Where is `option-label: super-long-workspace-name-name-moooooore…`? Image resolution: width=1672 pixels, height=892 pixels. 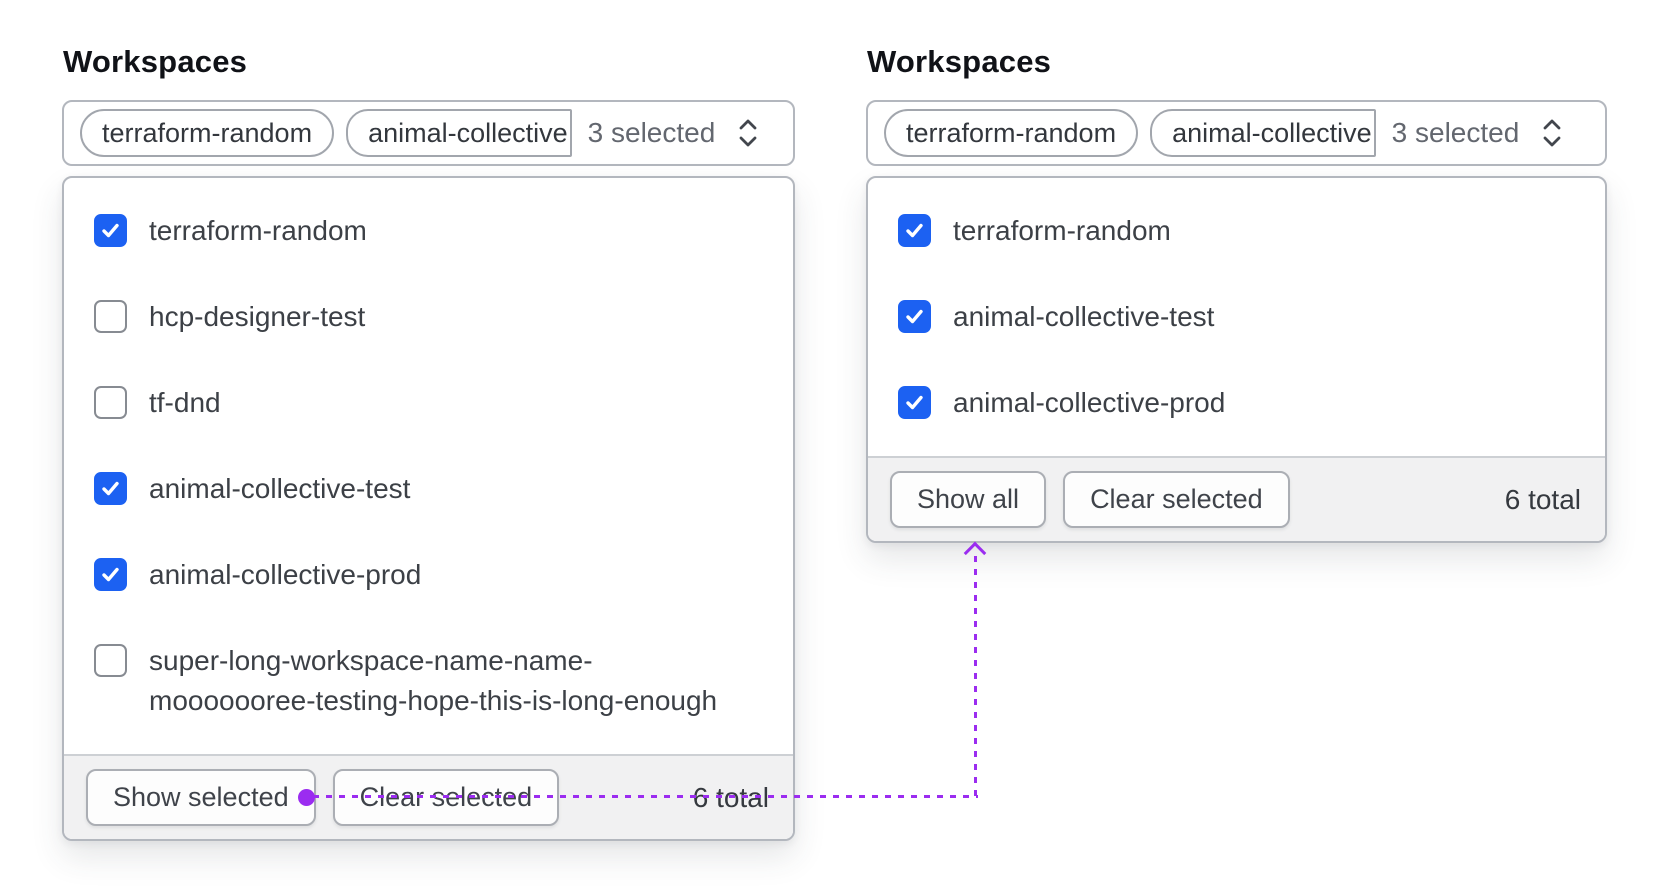
option-label: super-long-workspace-name-name-moooooore… is located at coordinates (433, 680).